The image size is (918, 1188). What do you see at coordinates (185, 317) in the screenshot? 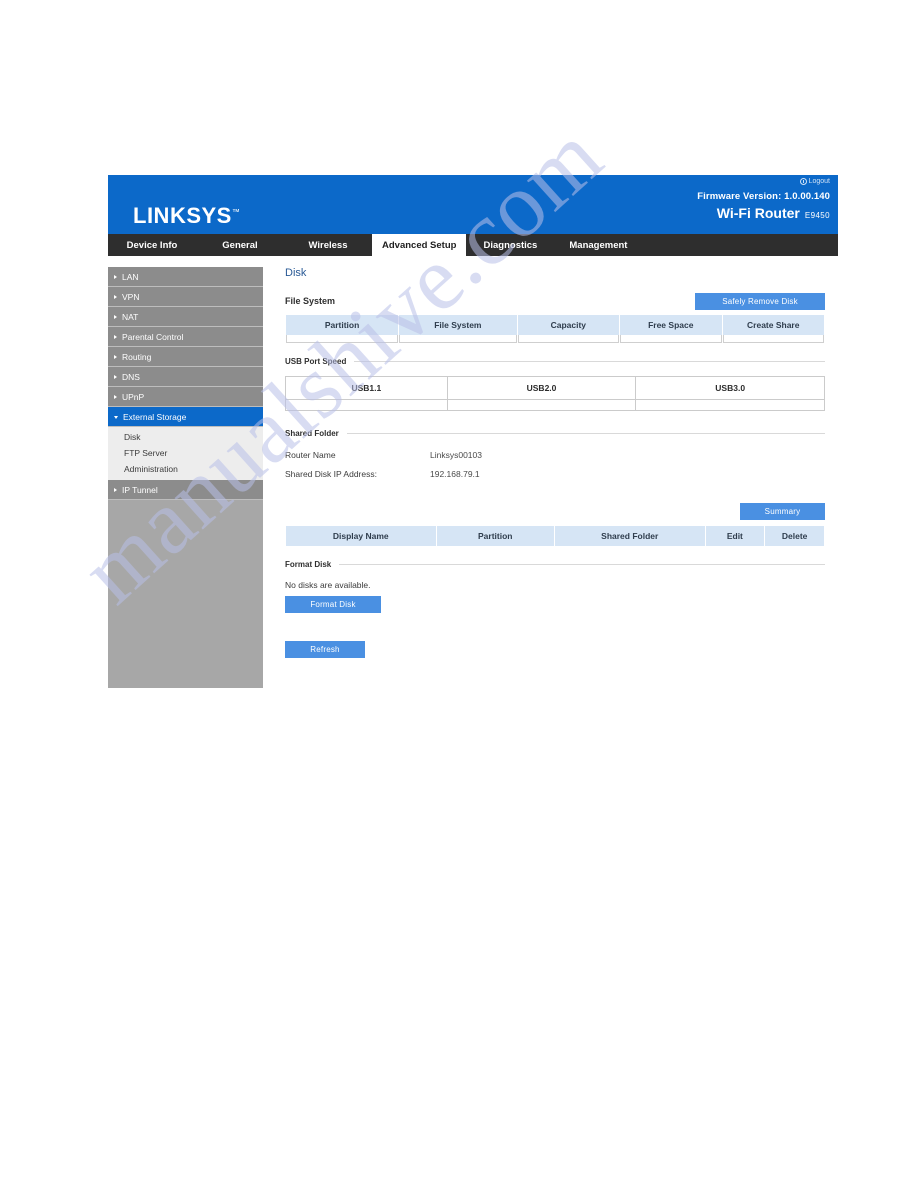
I see `sidebar-item-nat: NAT` at bounding box center [185, 317].